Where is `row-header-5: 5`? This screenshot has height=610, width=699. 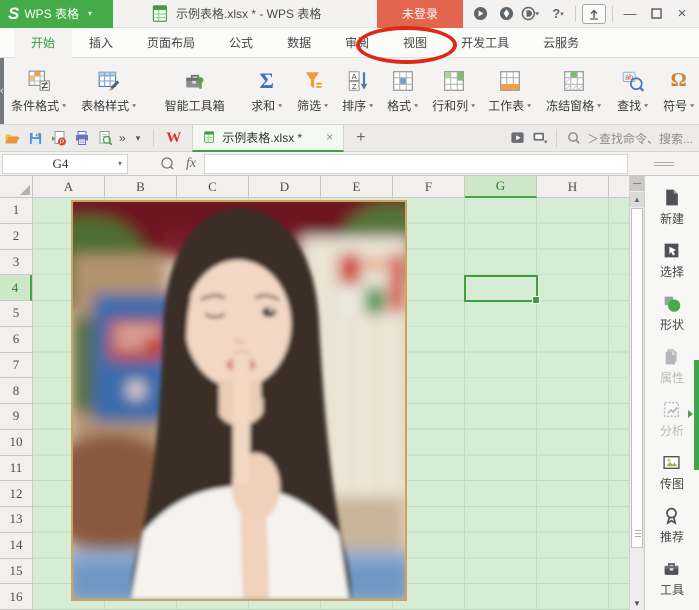
row-header-5: 5 is located at coordinates (16, 314).